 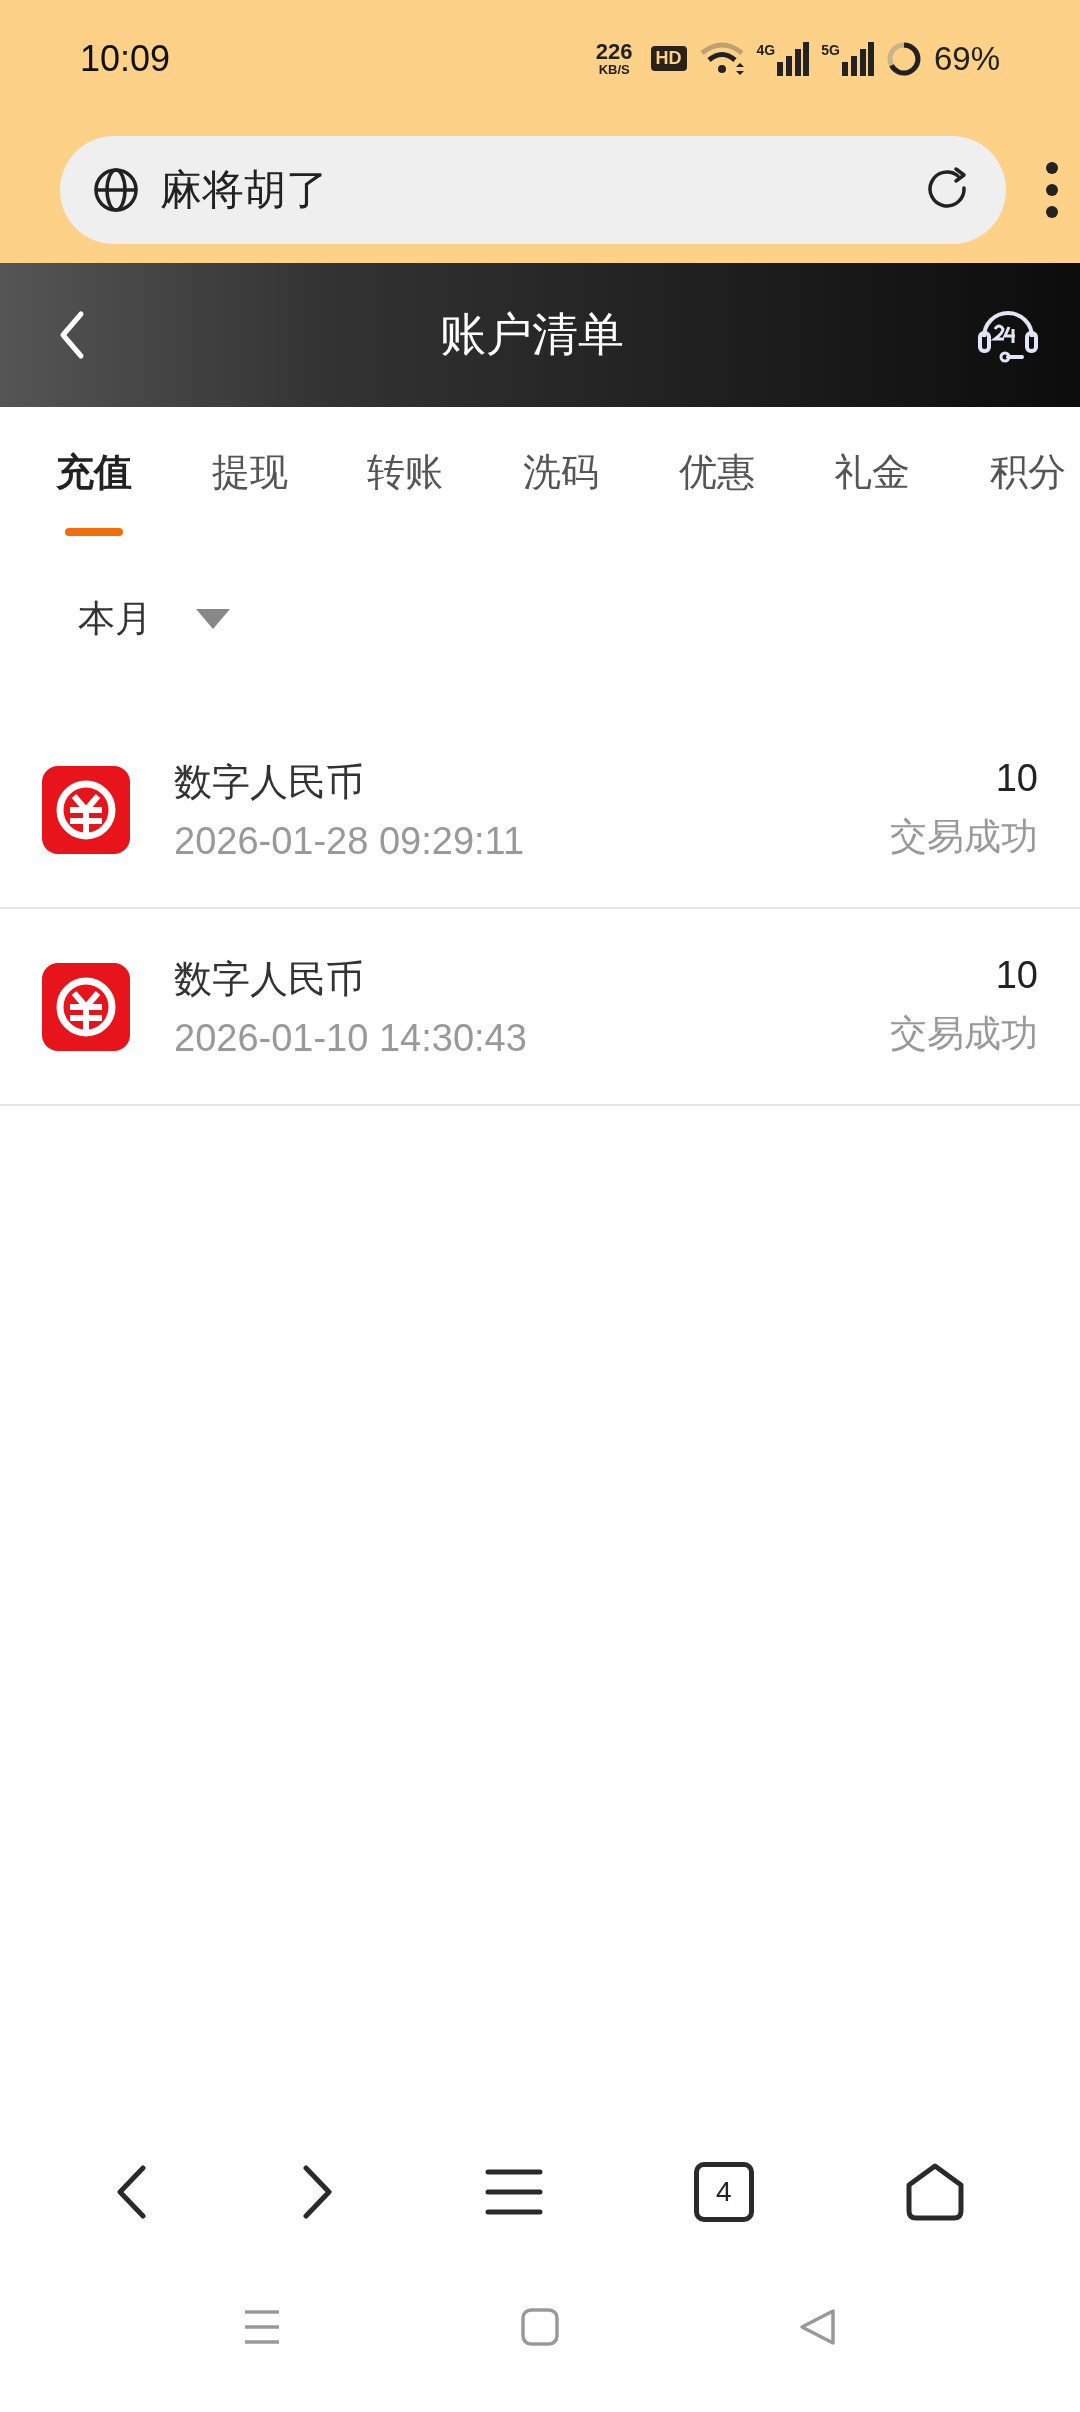 What do you see at coordinates (405, 496) in the screenshot?
I see `tab: 转账` at bounding box center [405, 496].